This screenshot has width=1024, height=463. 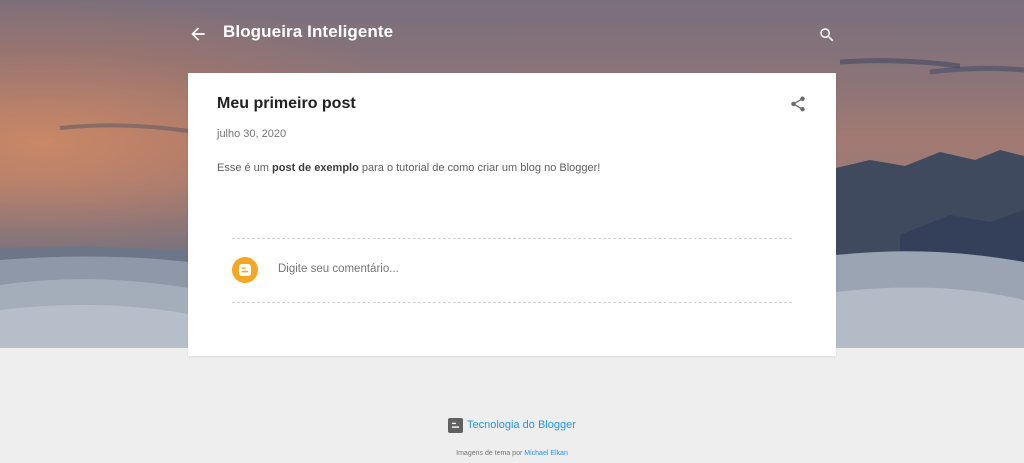 I want to click on powered-by-blogger-link: Tecnologia do Blogger, so click(x=512, y=425).